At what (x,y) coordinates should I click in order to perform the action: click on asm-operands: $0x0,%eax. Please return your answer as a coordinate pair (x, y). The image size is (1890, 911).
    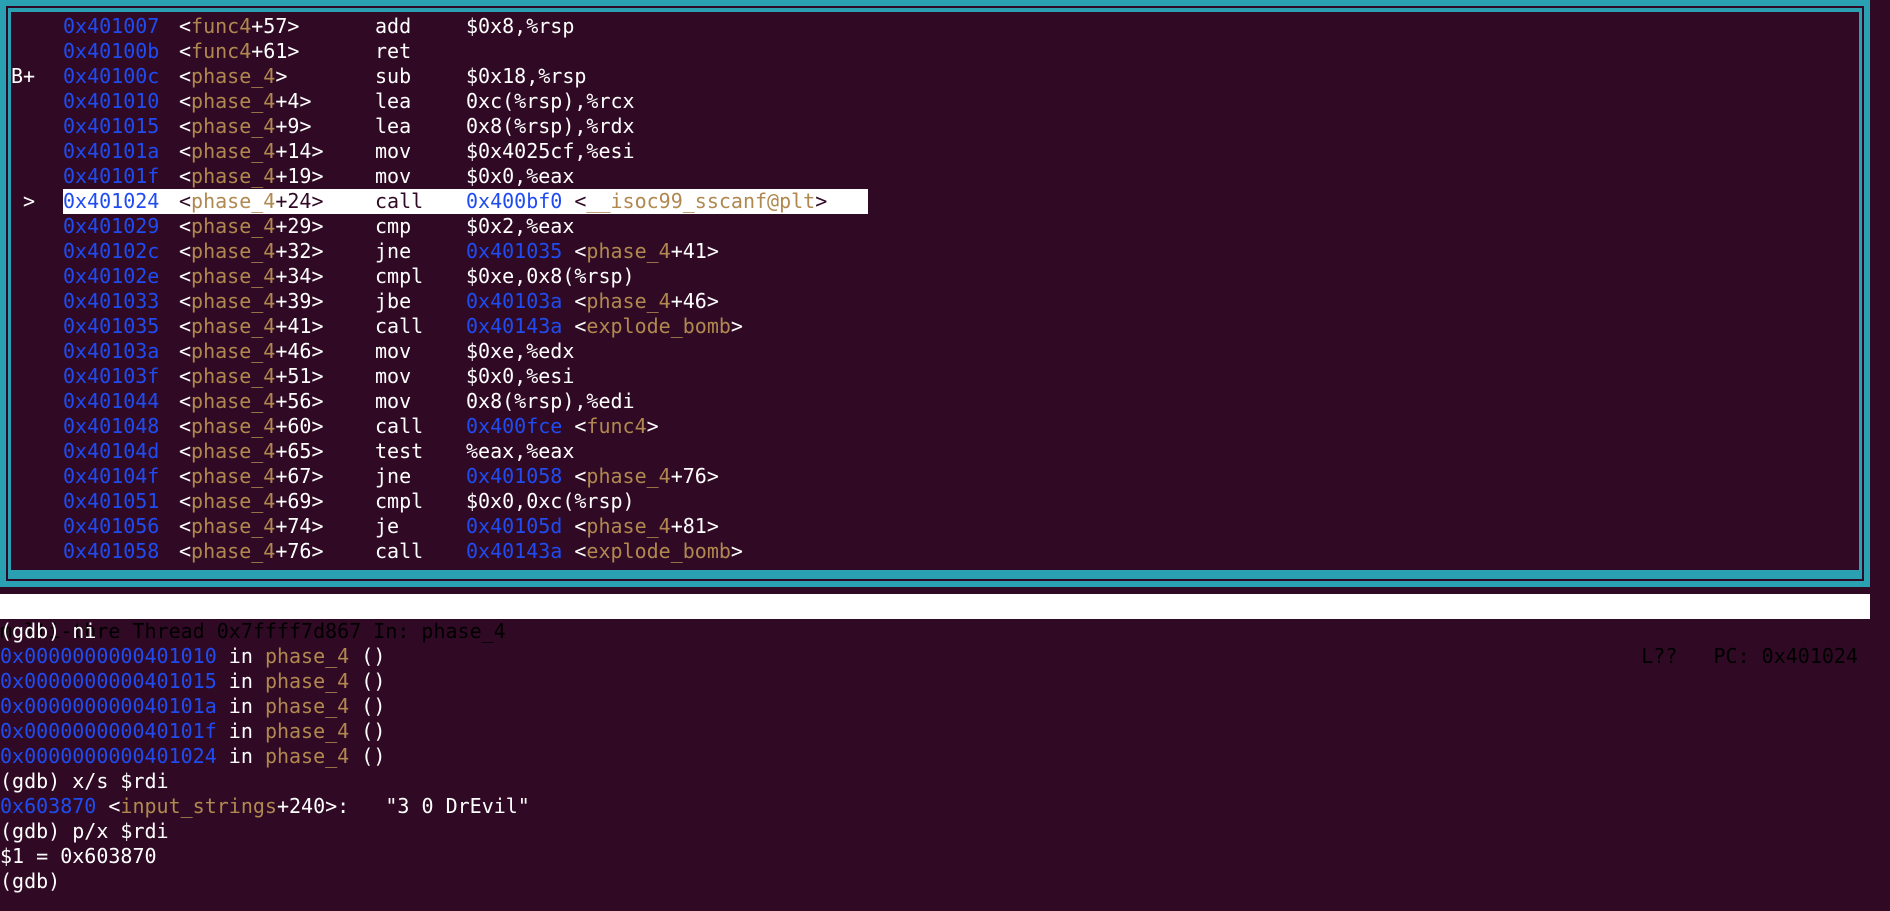
    Looking at the image, I should click on (520, 176).